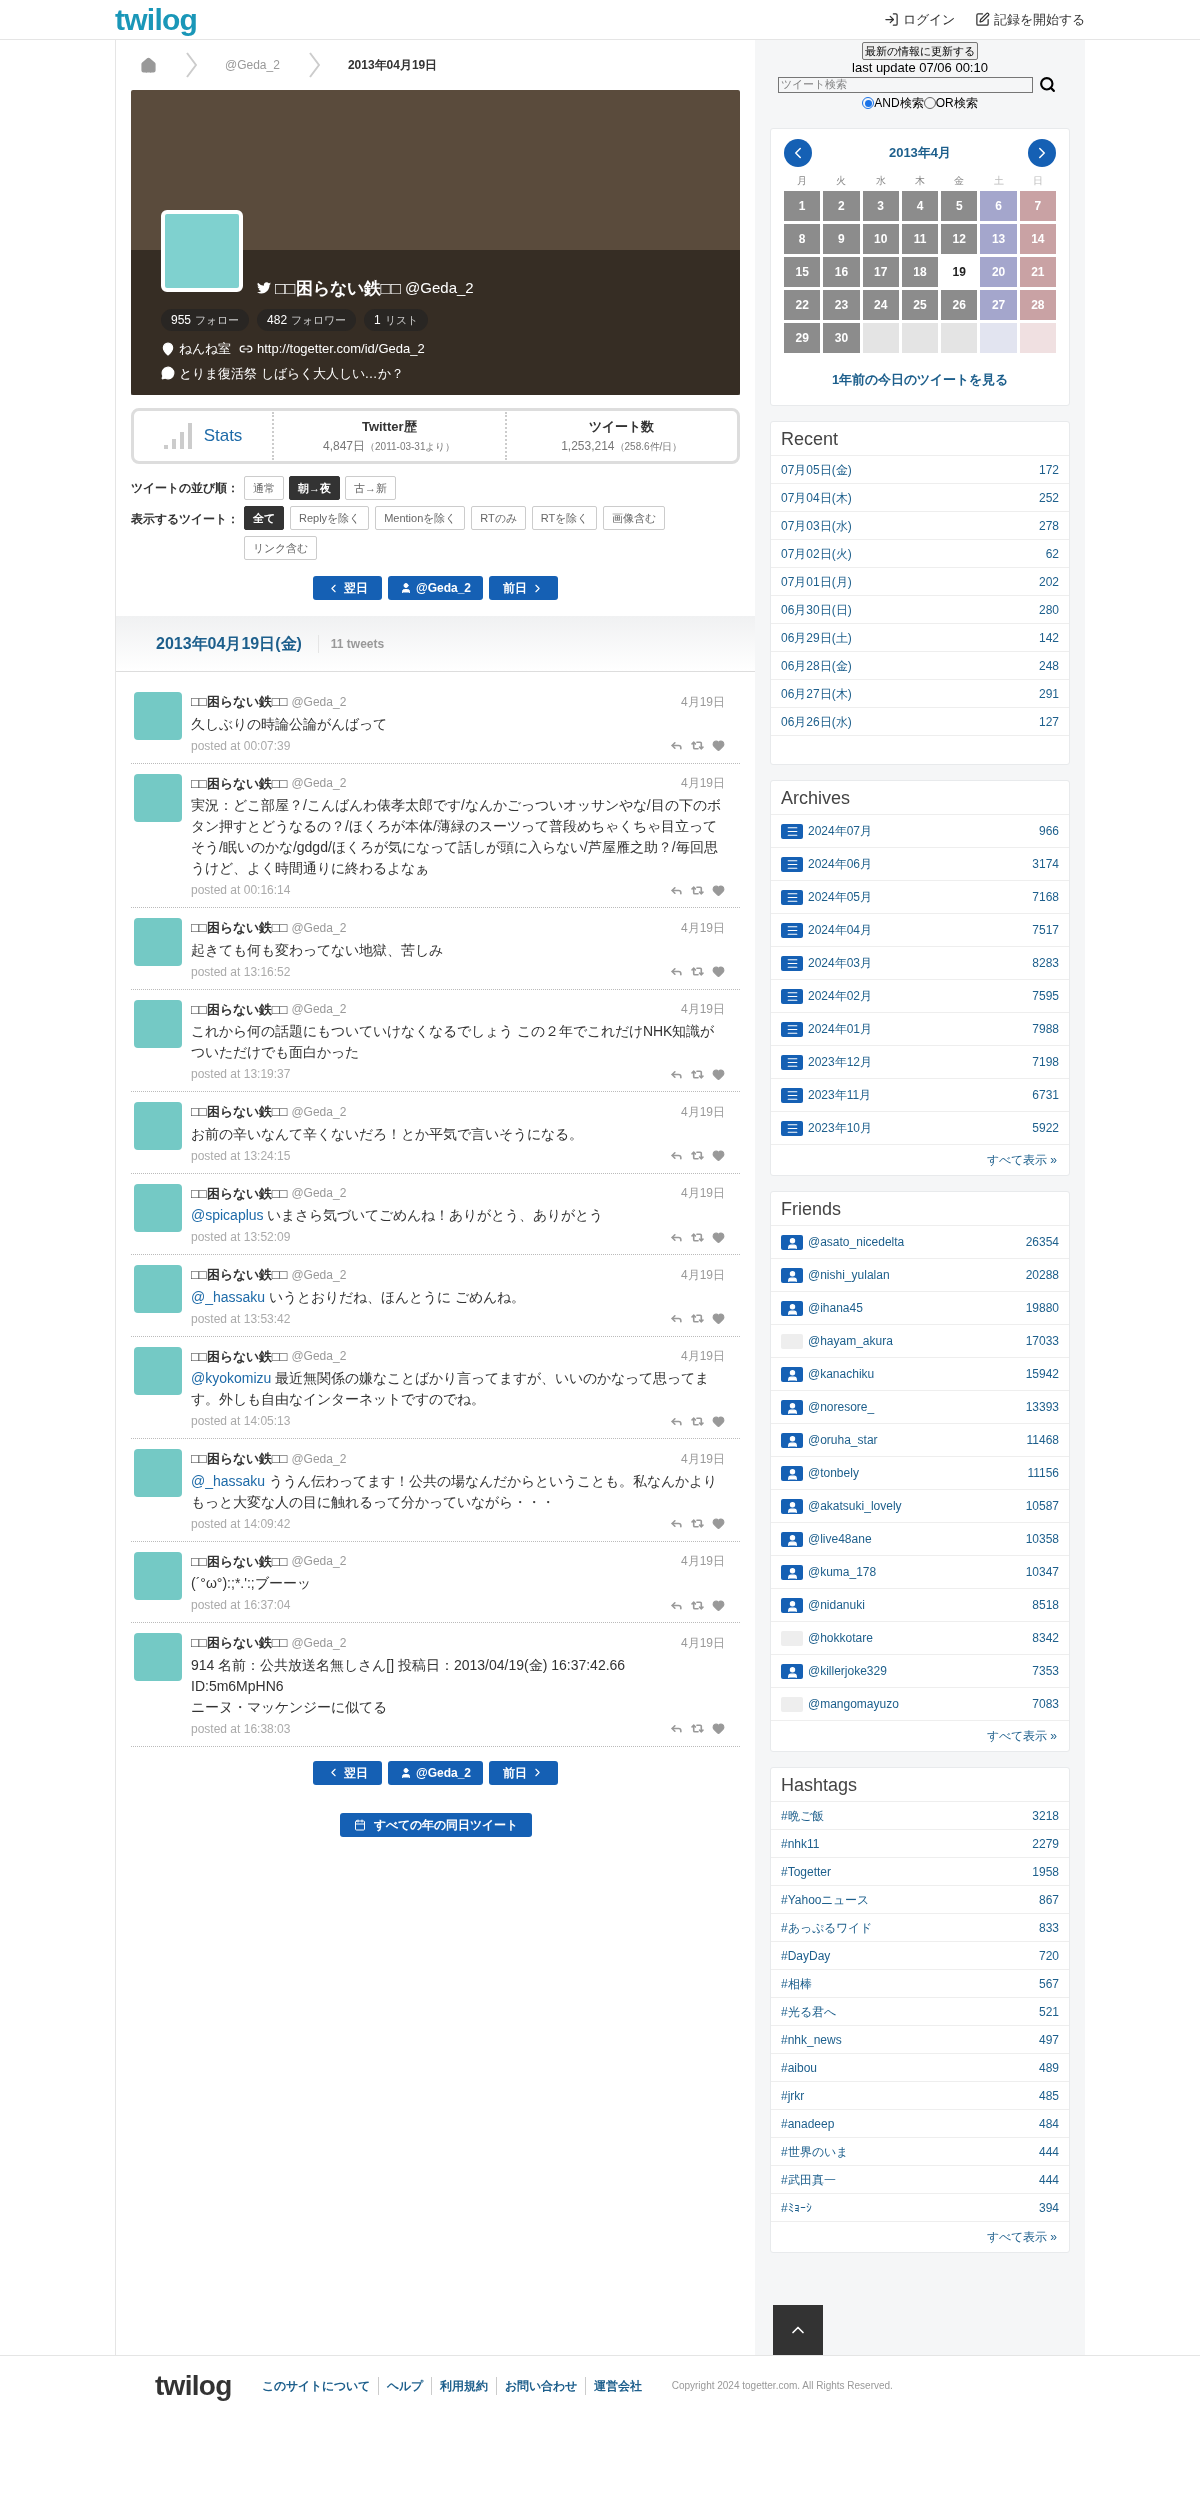 This screenshot has width=1200, height=2506. Describe the element at coordinates (564, 518) in the screenshot. I see `filter-option: RTを除く` at that location.